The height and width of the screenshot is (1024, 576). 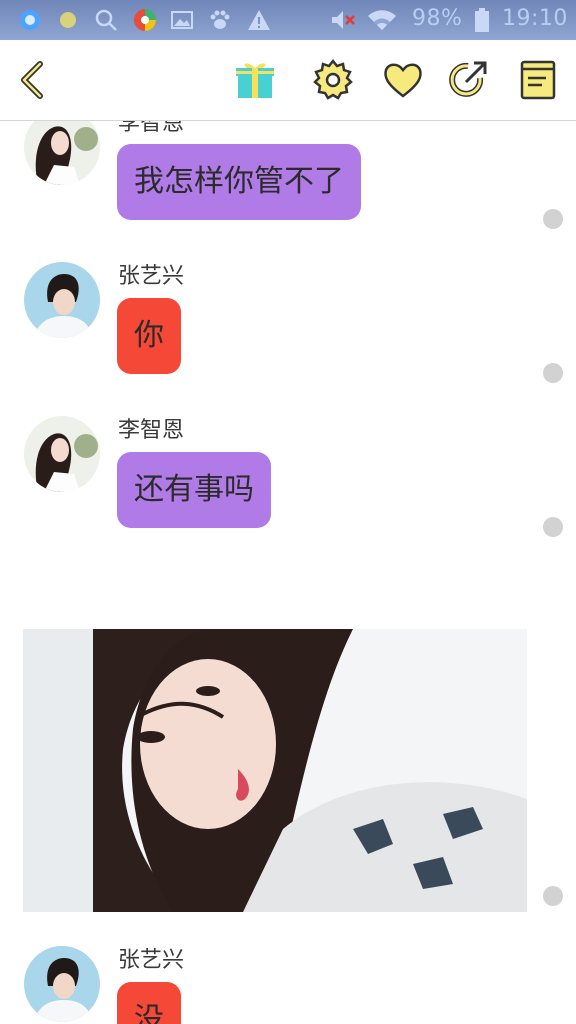 What do you see at coordinates (343, 20) in the screenshot?
I see `mute-icon` at bounding box center [343, 20].